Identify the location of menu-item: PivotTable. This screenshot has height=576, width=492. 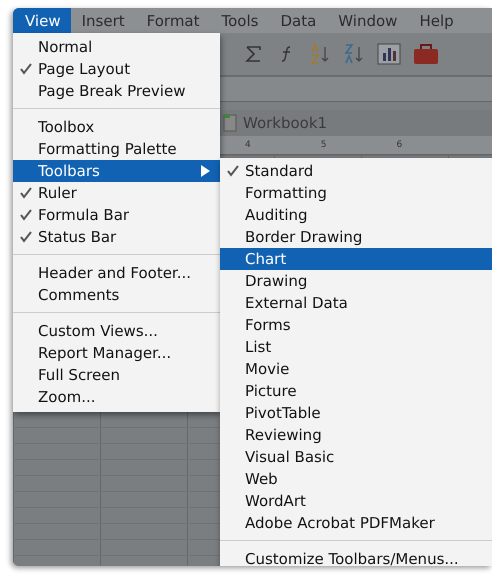
(356, 413).